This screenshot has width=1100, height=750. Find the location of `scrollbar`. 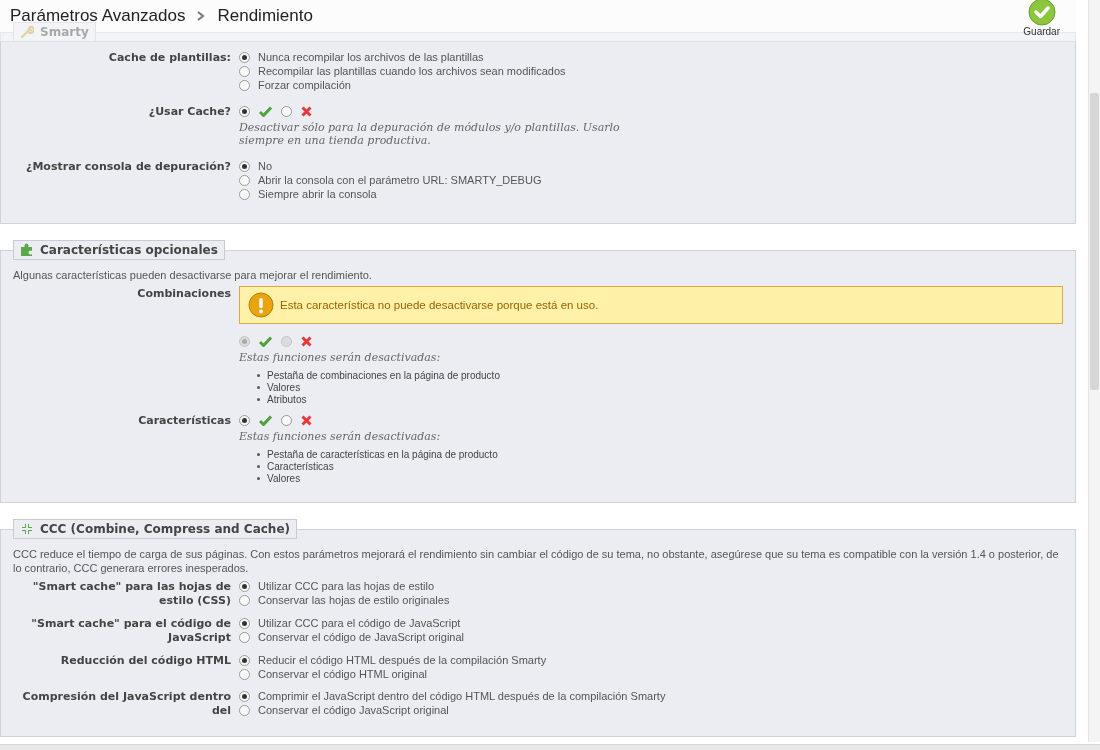

scrollbar is located at coordinates (1094, 371).